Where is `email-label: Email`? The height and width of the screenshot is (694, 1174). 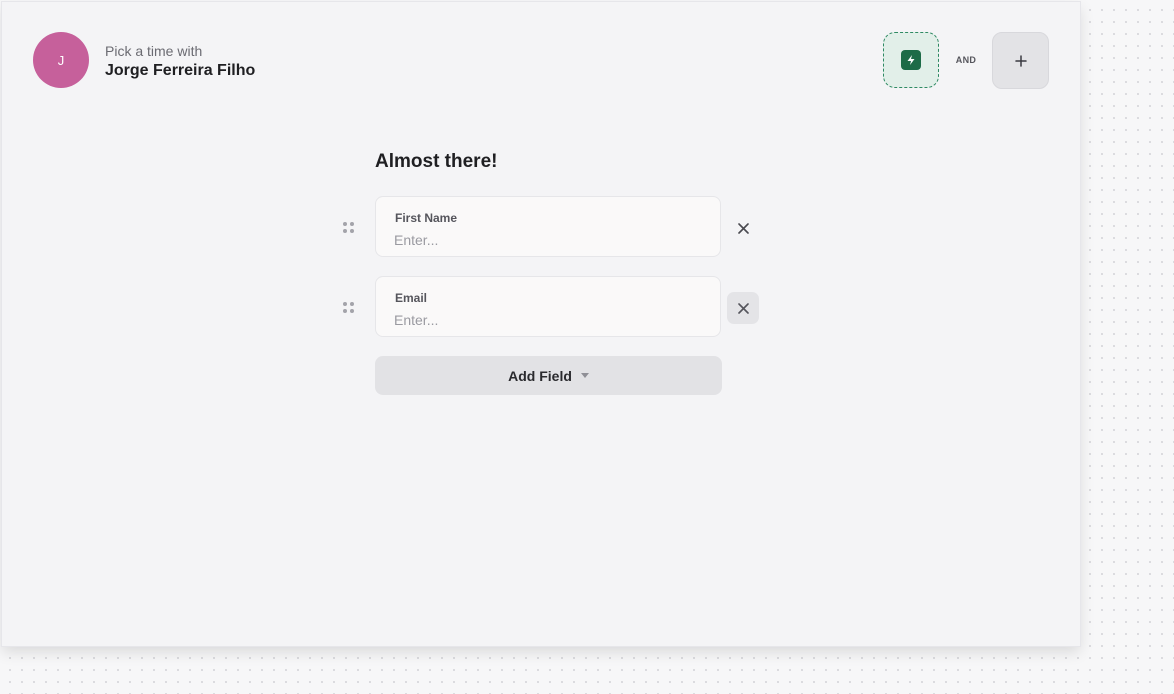 email-label: Email is located at coordinates (411, 298).